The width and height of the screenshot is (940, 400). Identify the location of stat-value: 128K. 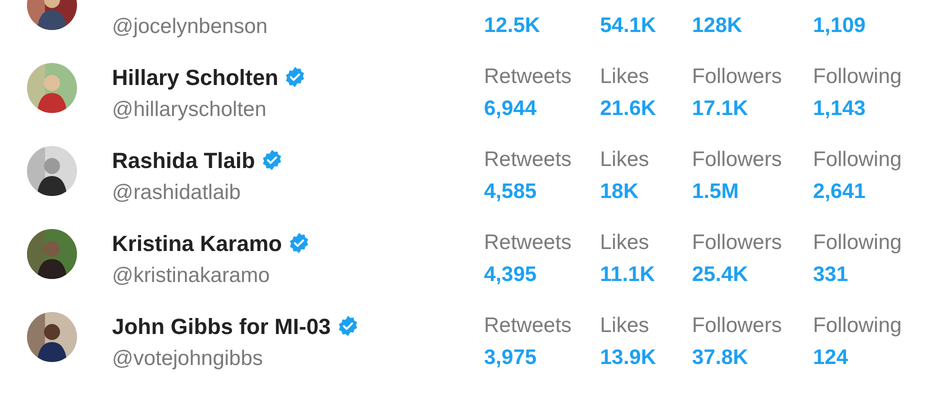
(717, 26).